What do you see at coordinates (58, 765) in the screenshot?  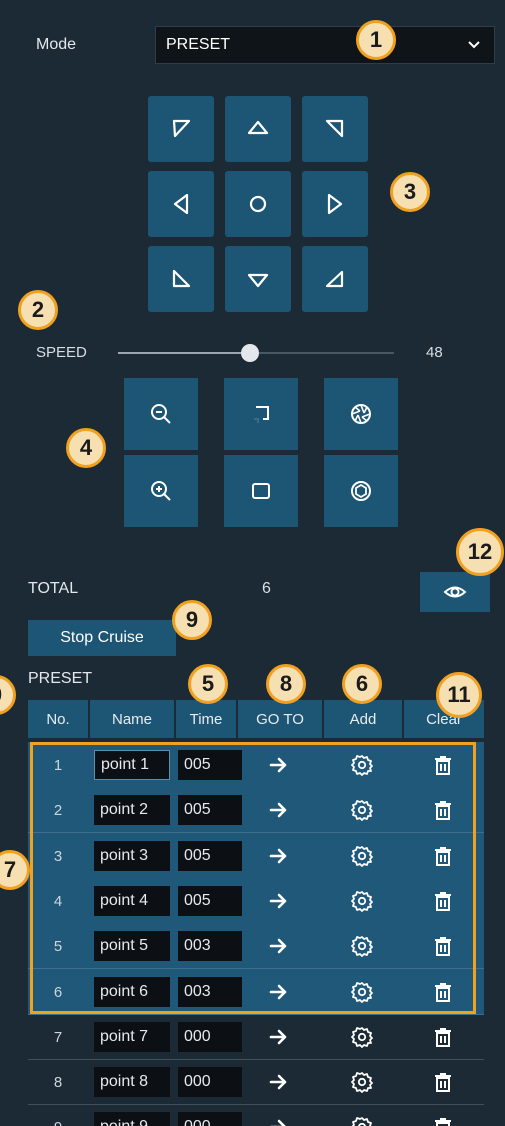 I see `row-number: 1` at bounding box center [58, 765].